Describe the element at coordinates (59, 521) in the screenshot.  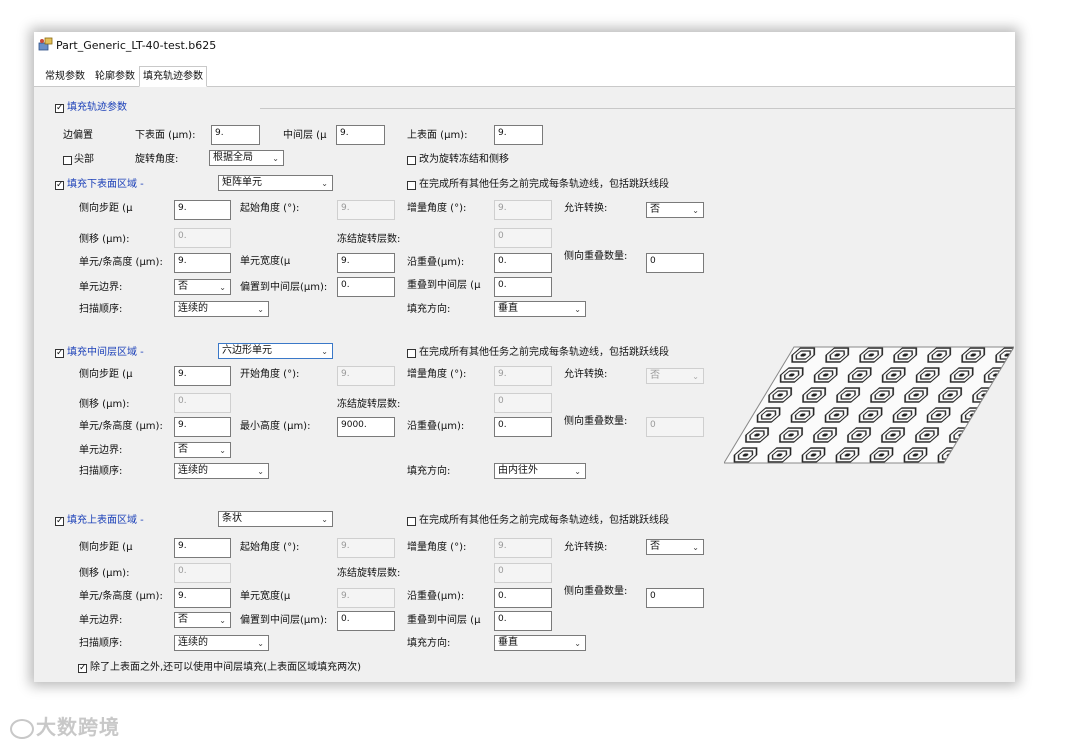
I see `upper-region-checkbox` at that location.